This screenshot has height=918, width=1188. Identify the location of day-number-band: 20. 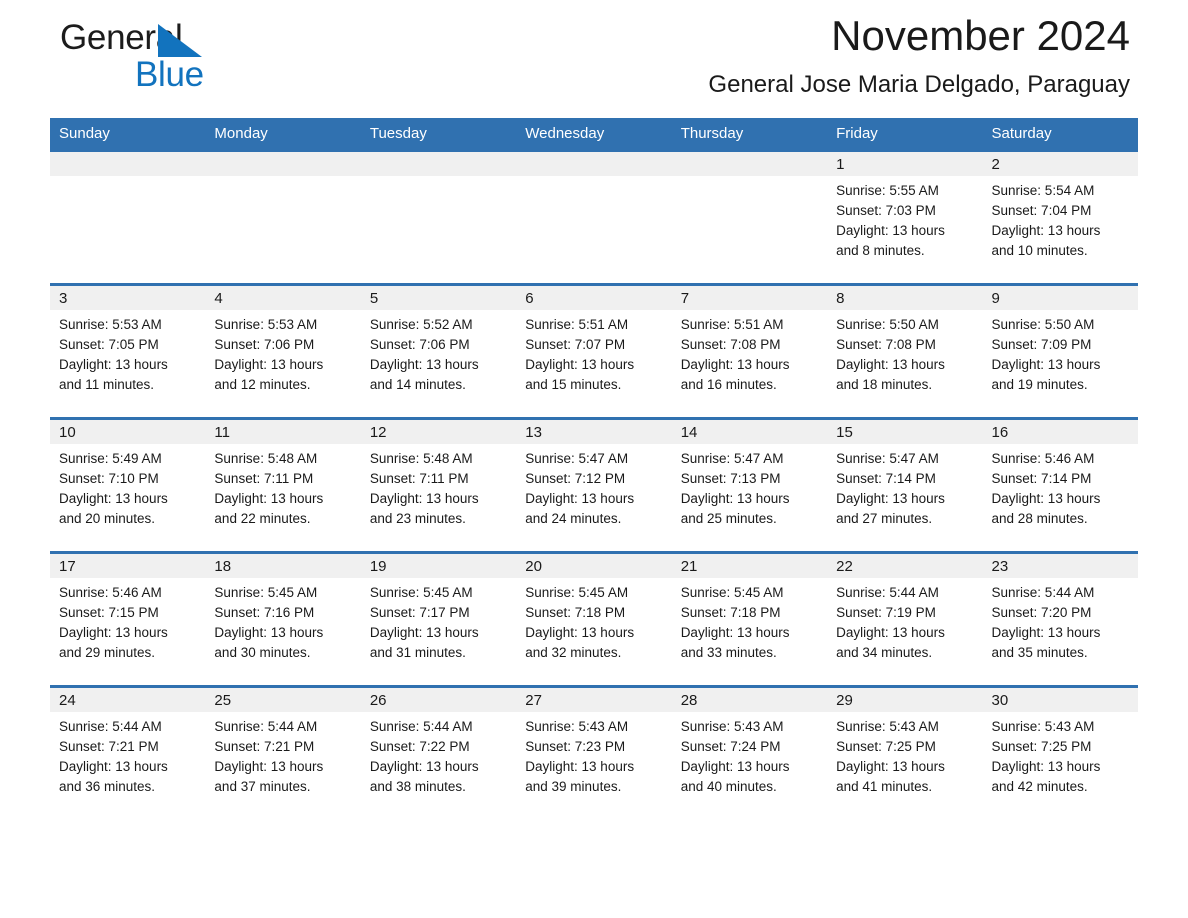
(594, 566).